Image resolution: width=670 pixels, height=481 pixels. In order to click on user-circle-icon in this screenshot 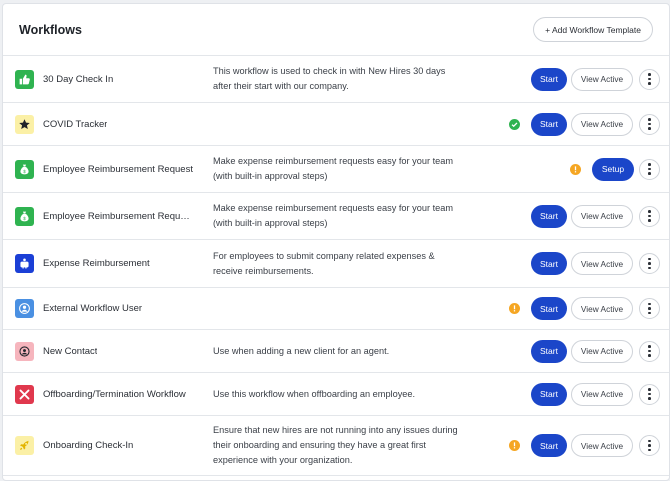, I will do `click(24, 308)`.